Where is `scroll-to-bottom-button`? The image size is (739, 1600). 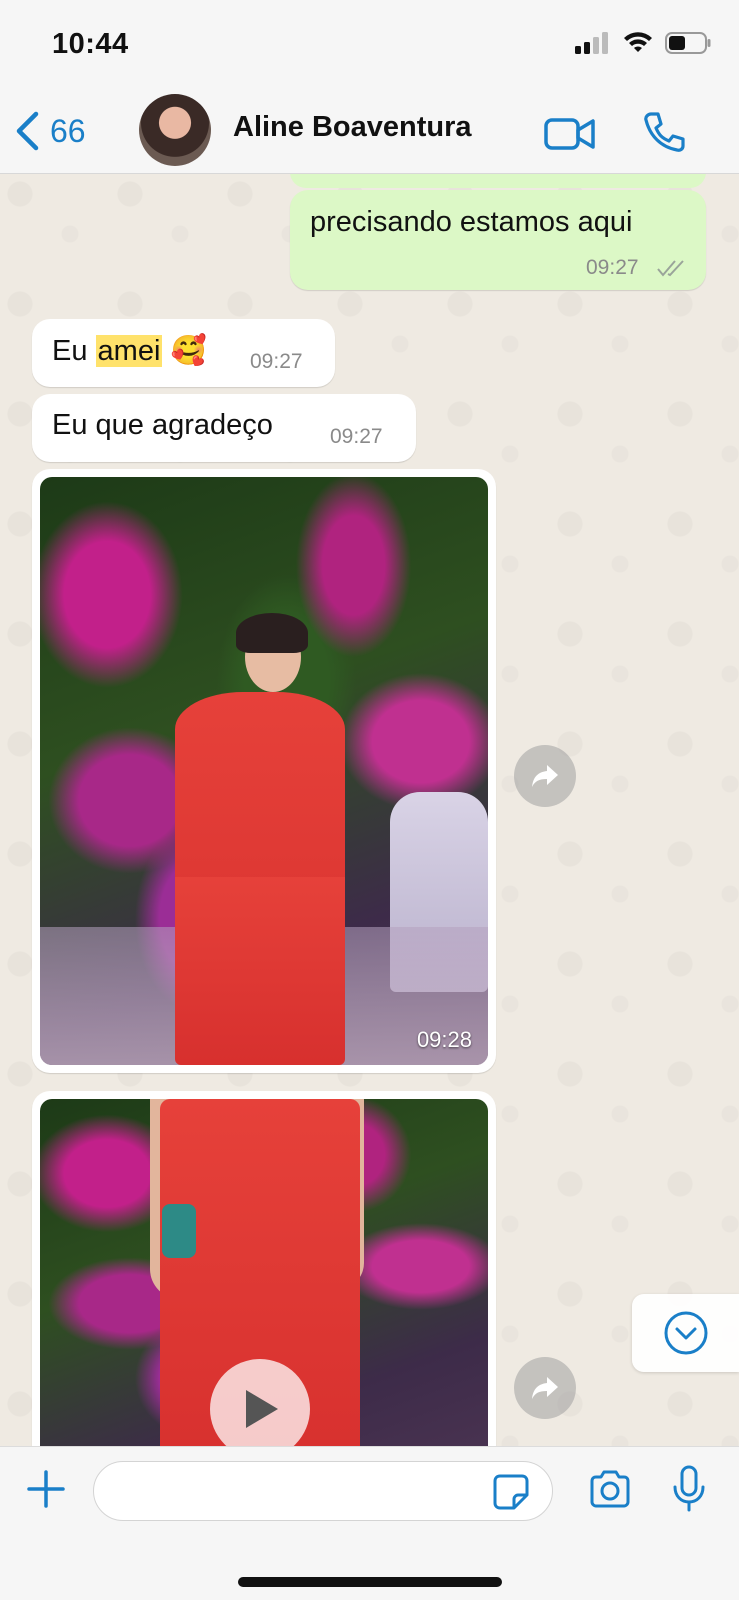
scroll-to-bottom-button is located at coordinates (685, 1333).